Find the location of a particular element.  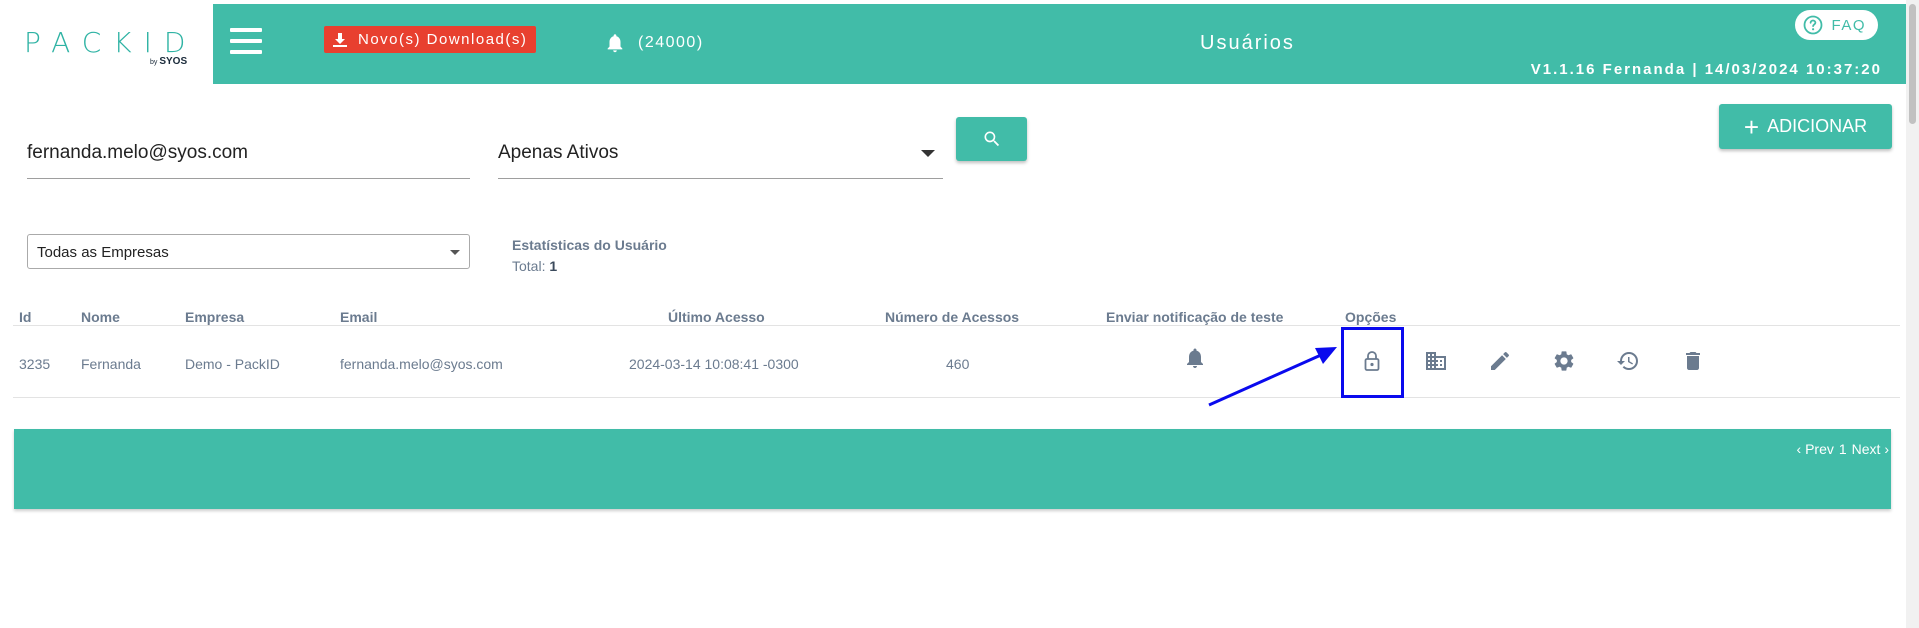

next-page-link: Next › is located at coordinates (1870, 449).